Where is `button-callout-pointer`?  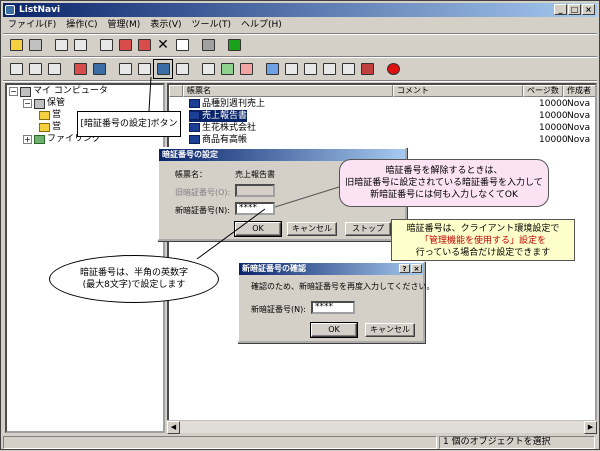
button-callout-pointer is located at coordinates (150, 94).